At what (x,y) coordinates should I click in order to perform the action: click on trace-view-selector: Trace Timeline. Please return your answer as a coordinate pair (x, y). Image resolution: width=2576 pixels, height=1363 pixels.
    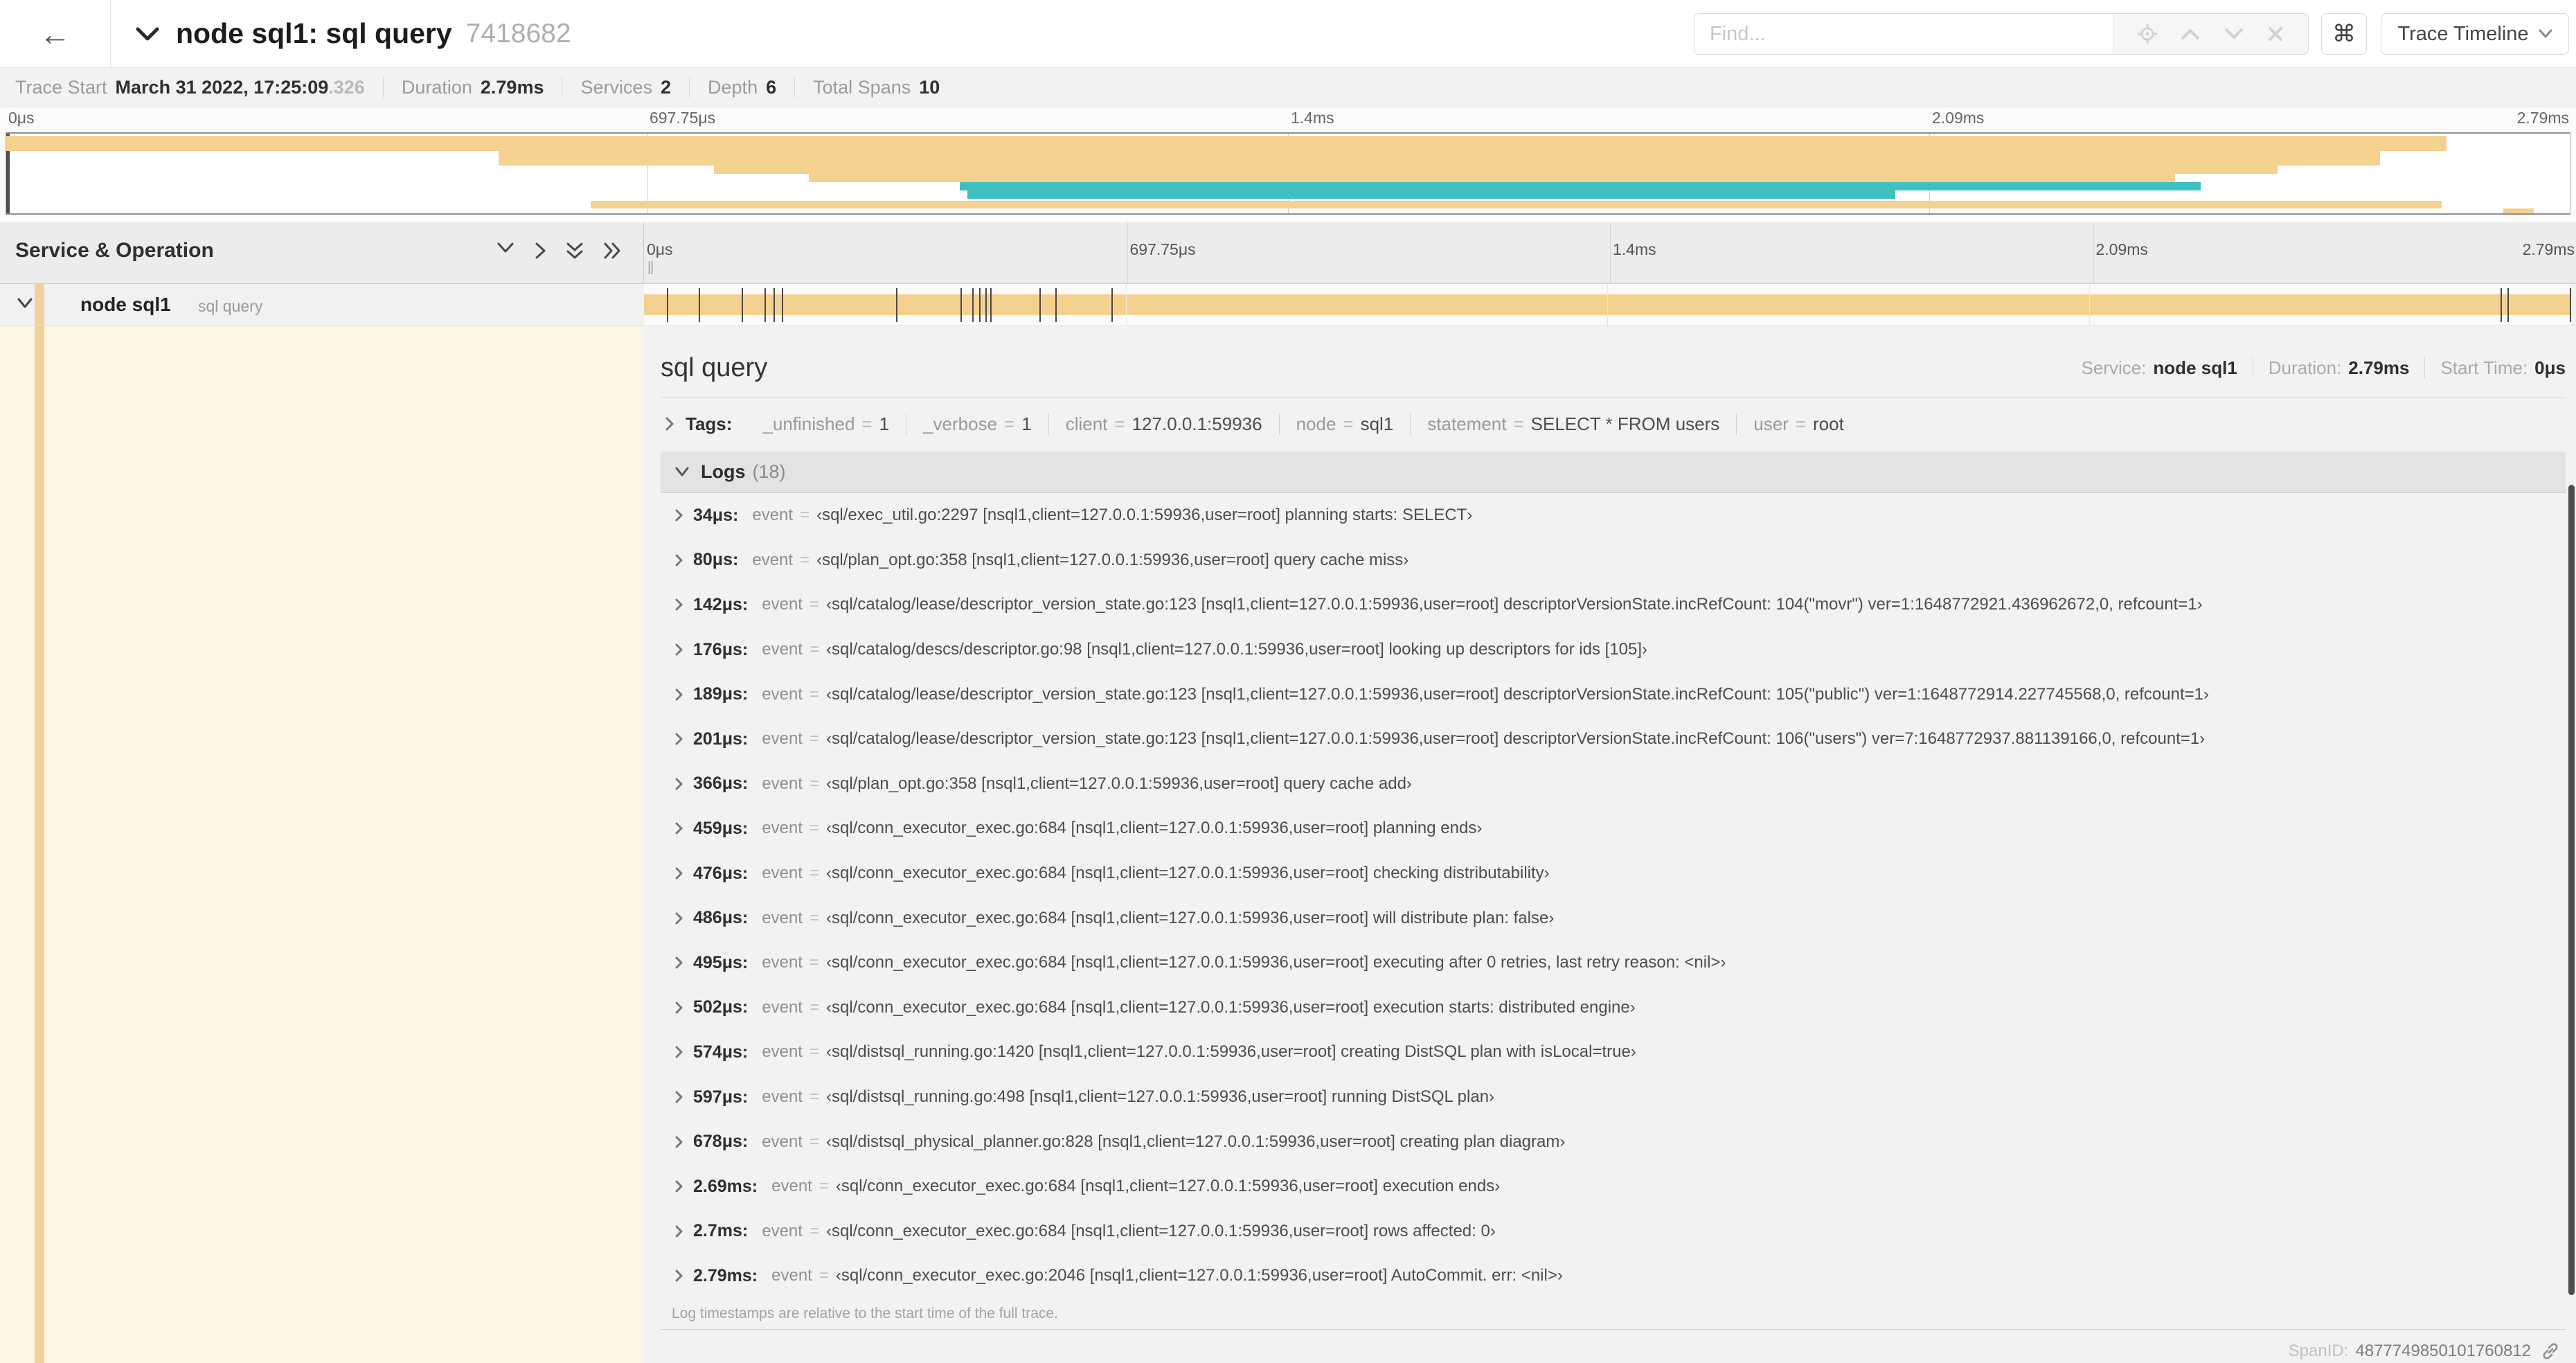
    Looking at the image, I should click on (2475, 34).